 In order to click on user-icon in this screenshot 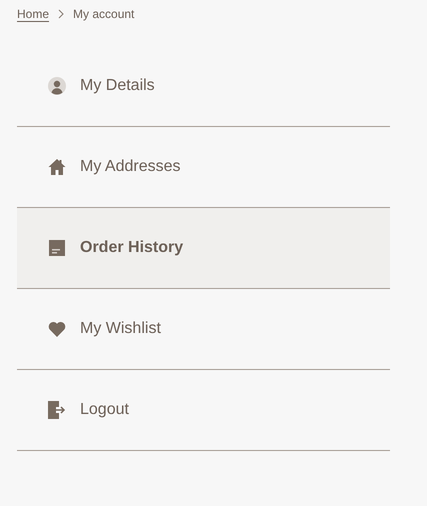, I will do `click(57, 86)`.